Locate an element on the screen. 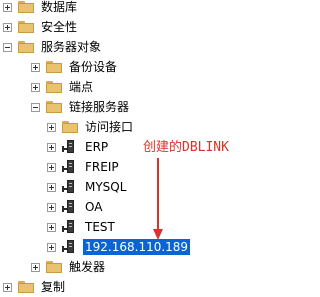  tree-node-linked-server-oa: OA is located at coordinates (75, 207).